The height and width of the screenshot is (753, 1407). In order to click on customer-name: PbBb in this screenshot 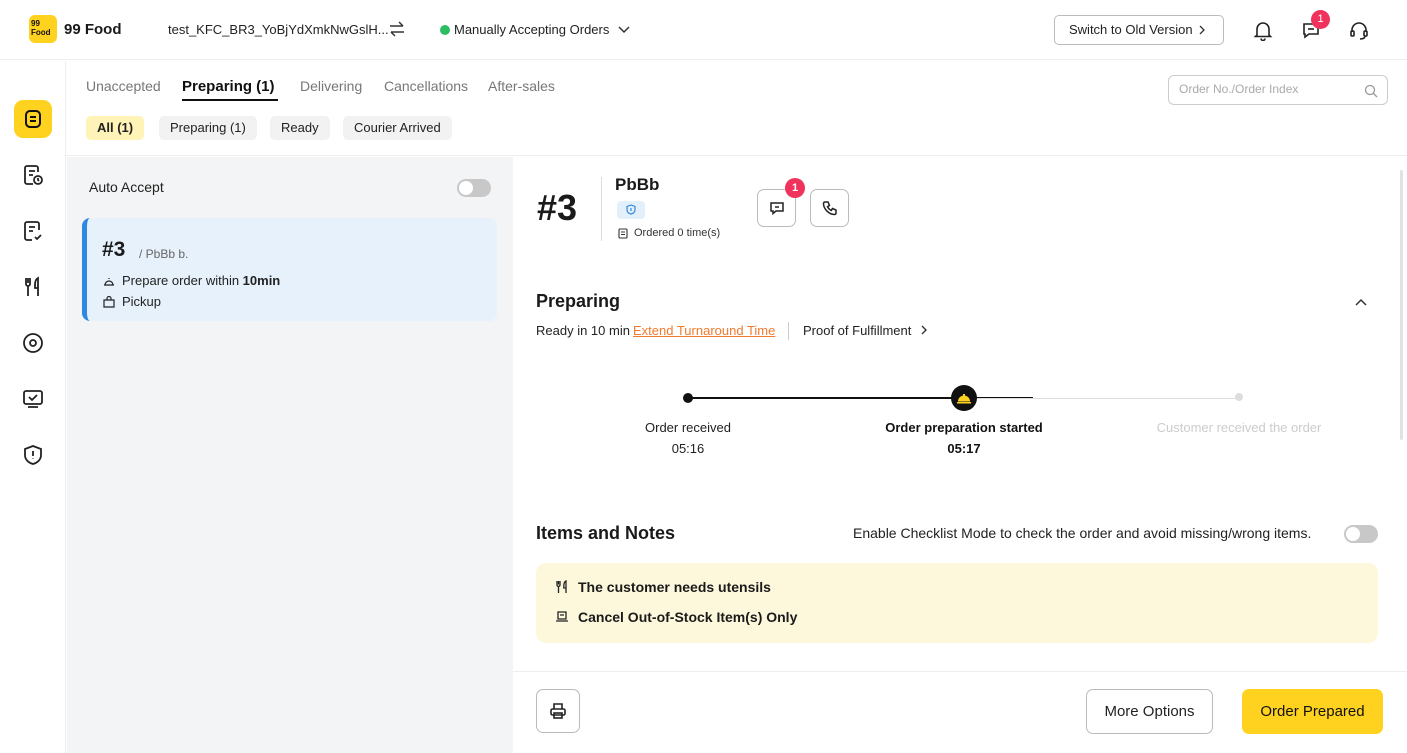, I will do `click(637, 184)`.